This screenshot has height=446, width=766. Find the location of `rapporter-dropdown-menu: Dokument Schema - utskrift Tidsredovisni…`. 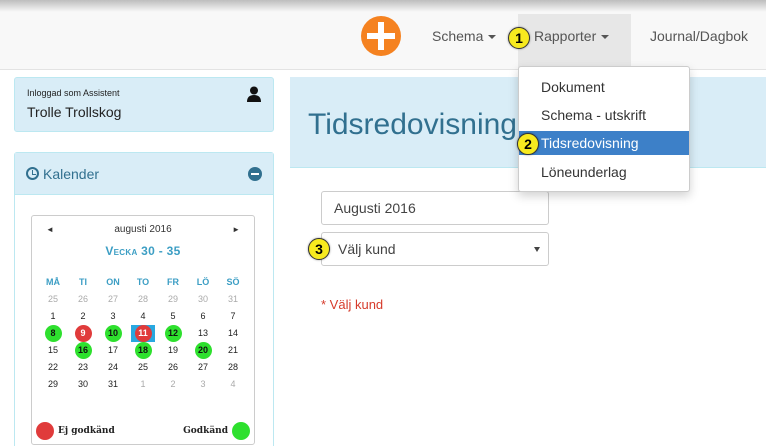

rapporter-dropdown-menu: Dokument Schema - utskrift Tidsredovisni… is located at coordinates (604, 129).